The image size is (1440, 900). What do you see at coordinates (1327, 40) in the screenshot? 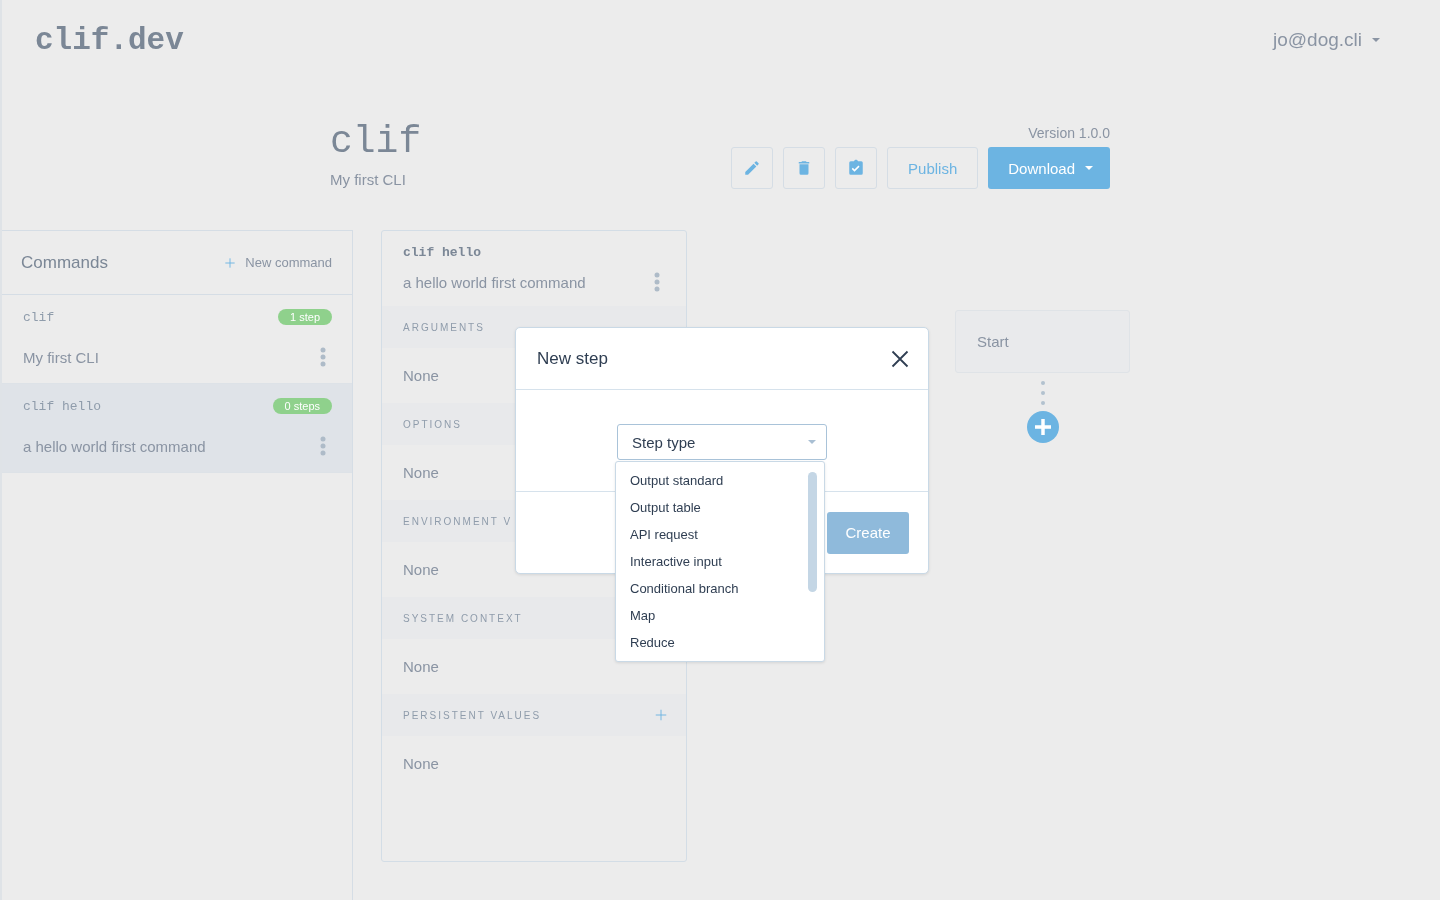
I see `user-menu: jo@dog.cli` at bounding box center [1327, 40].